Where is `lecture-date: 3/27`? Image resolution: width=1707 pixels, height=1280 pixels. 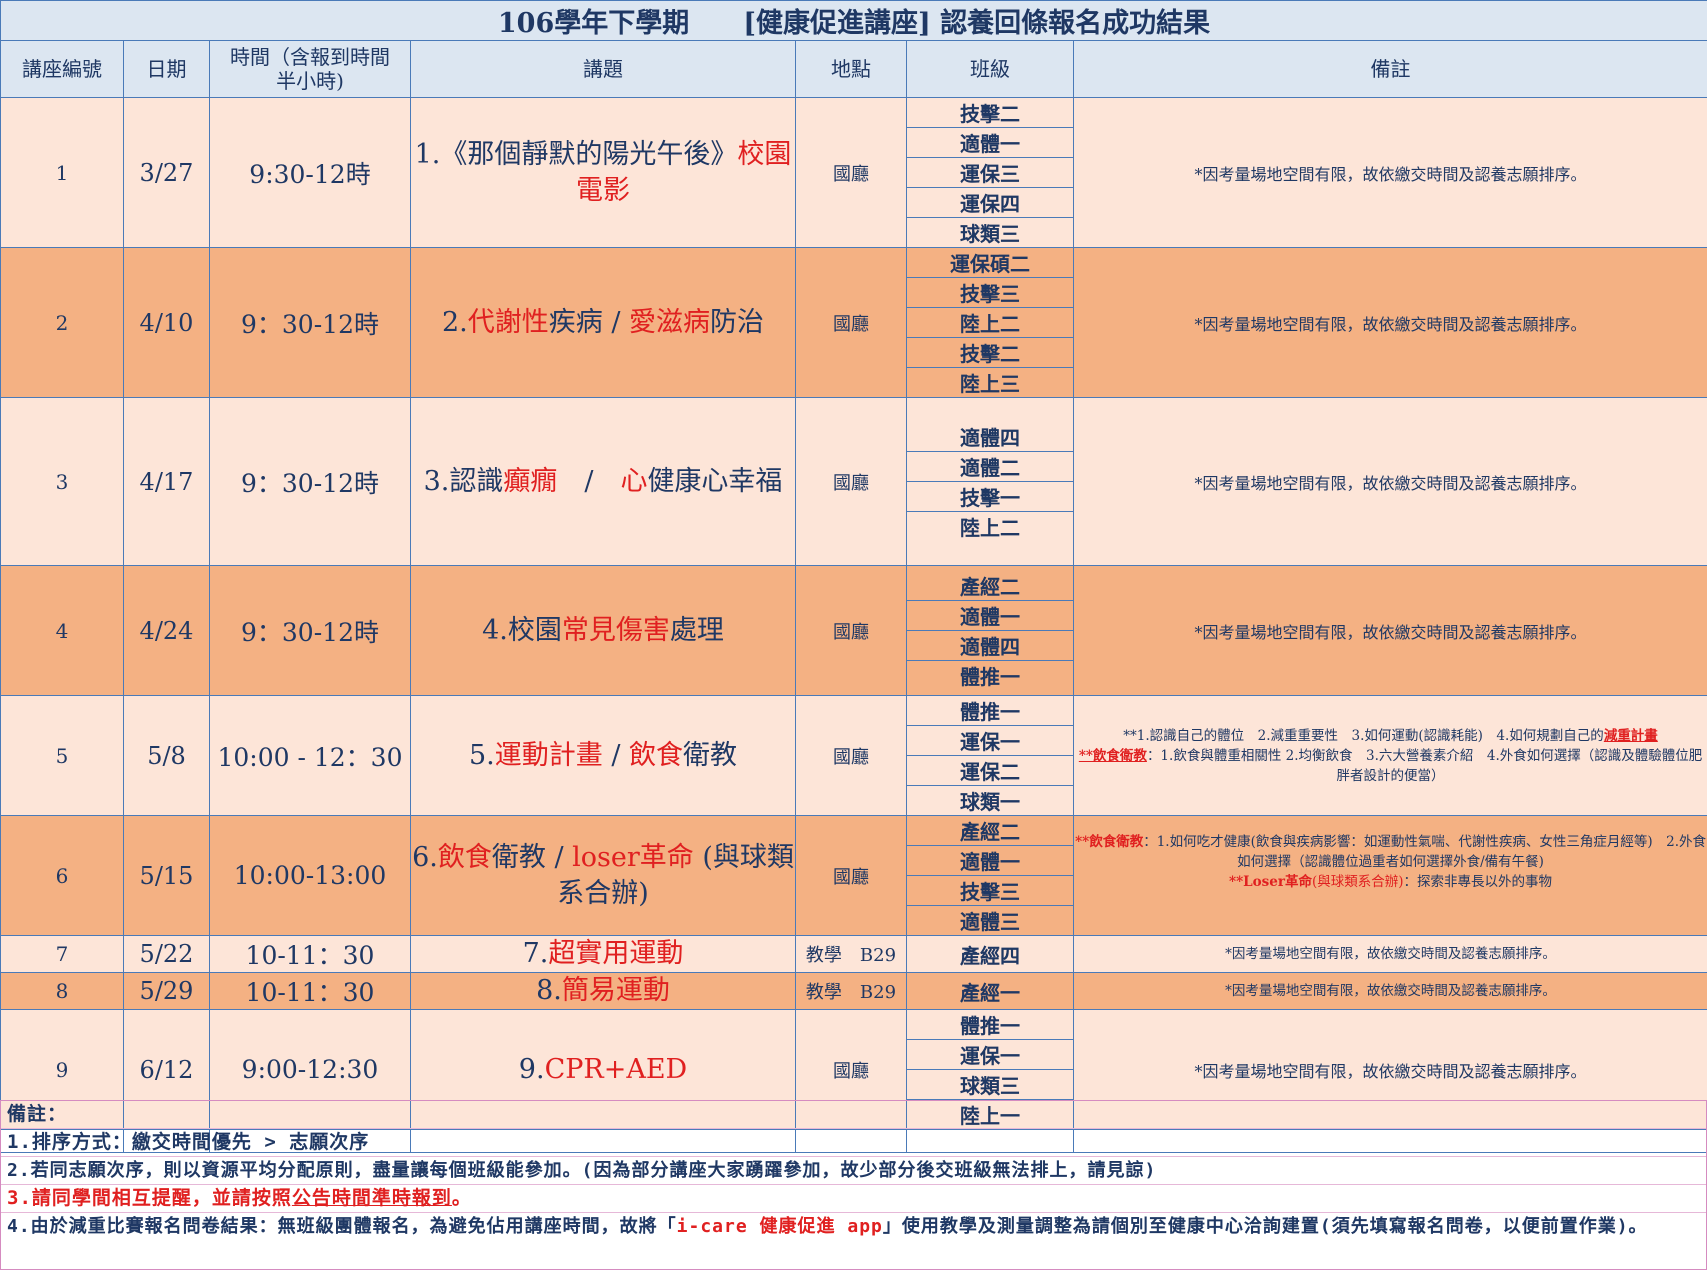
lecture-date: 3/27 is located at coordinates (166, 172).